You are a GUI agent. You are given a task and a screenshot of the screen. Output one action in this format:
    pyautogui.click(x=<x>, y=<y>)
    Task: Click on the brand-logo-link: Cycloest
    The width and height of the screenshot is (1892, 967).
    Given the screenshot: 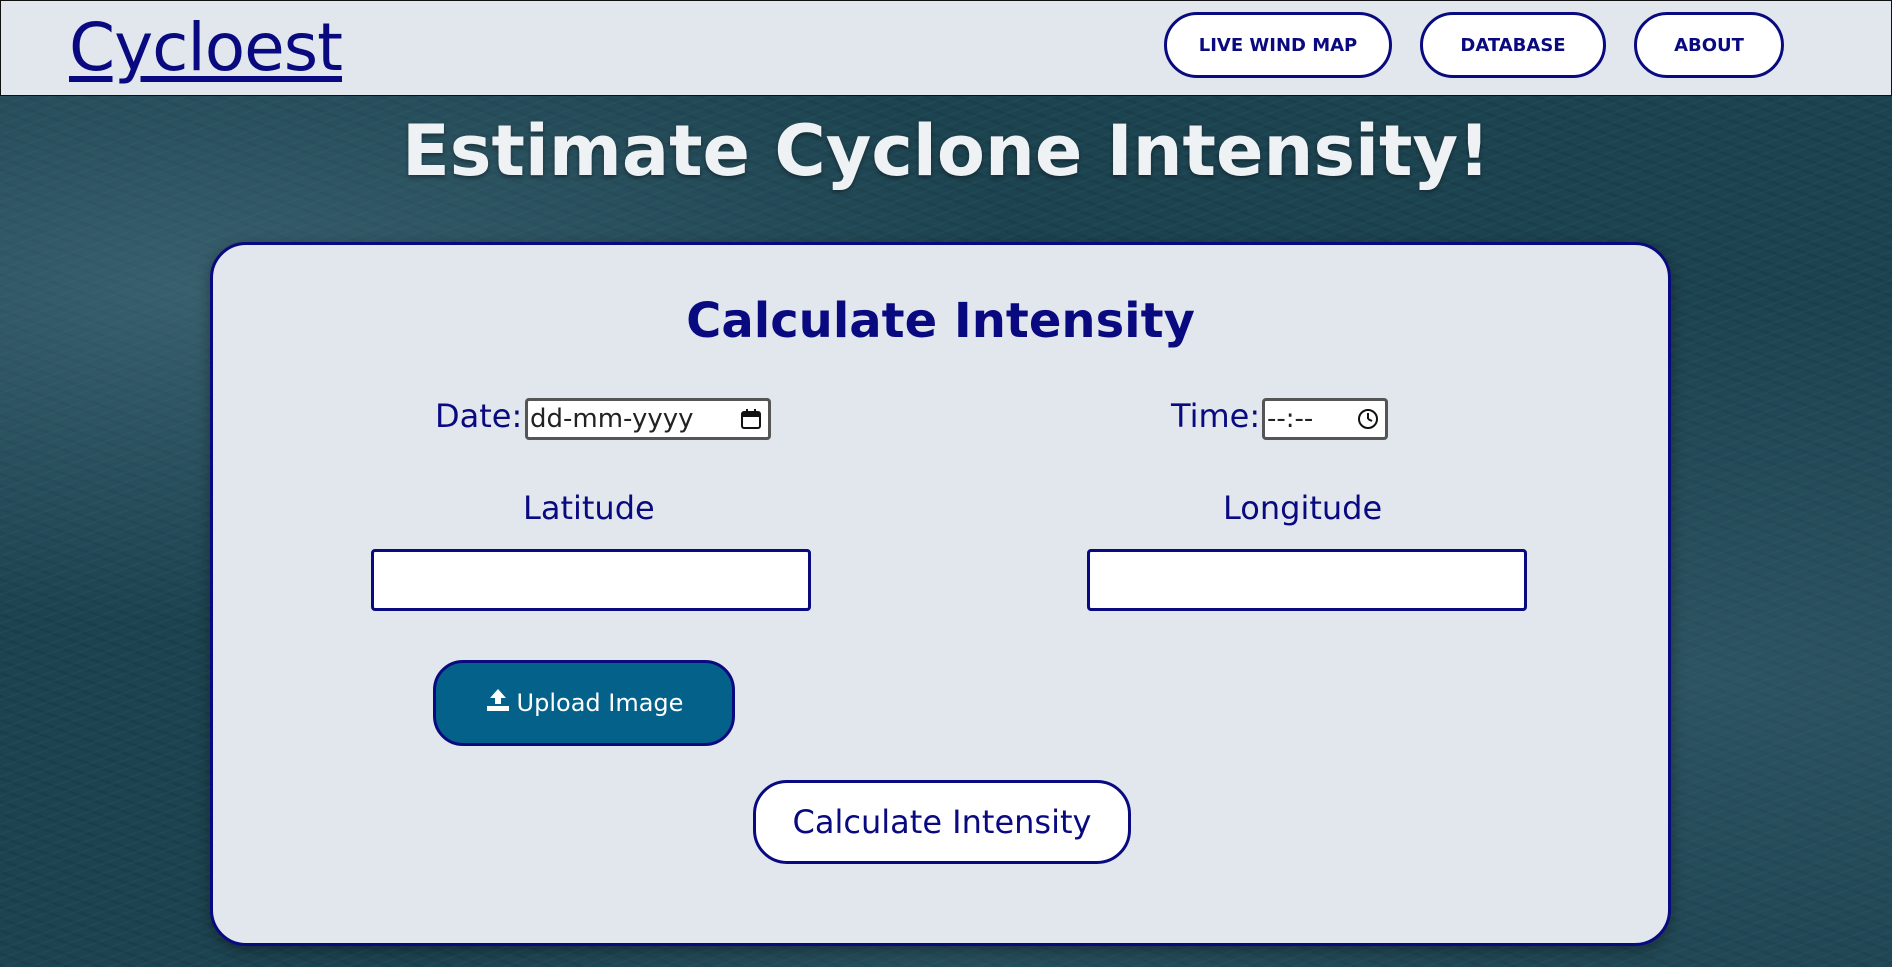 What is the action you would take?
    pyautogui.click(x=206, y=47)
    